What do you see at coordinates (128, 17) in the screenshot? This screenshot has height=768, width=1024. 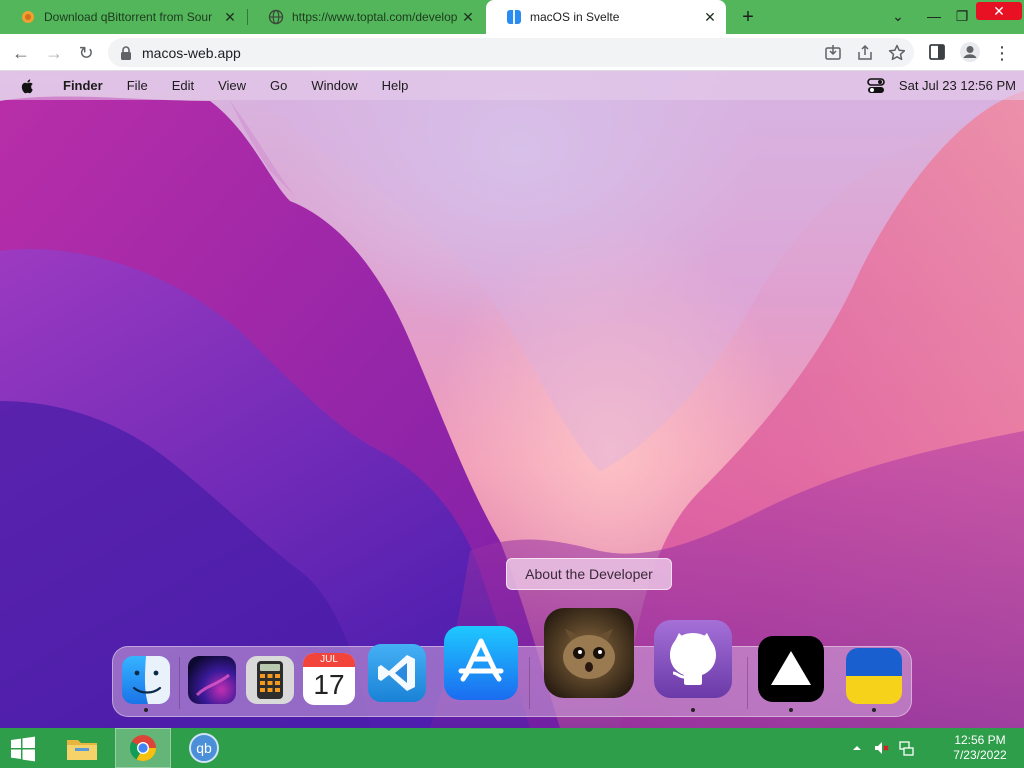 I see `tab-title: Download qBittorrent from Sour` at bounding box center [128, 17].